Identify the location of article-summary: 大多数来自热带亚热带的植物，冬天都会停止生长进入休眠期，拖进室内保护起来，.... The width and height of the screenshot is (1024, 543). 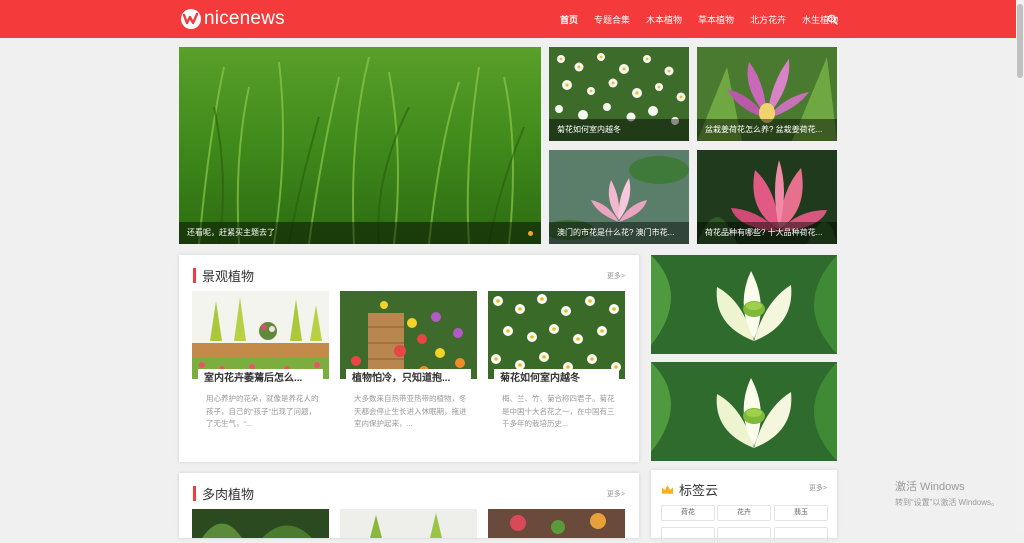
(410, 411).